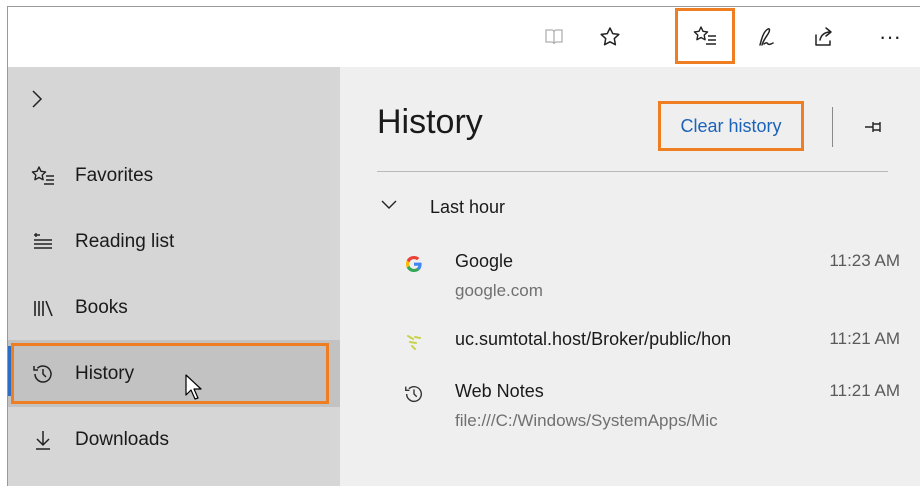 This screenshot has width=920, height=486. What do you see at coordinates (467, 207) in the screenshot?
I see `history-group-label: Last hour` at bounding box center [467, 207].